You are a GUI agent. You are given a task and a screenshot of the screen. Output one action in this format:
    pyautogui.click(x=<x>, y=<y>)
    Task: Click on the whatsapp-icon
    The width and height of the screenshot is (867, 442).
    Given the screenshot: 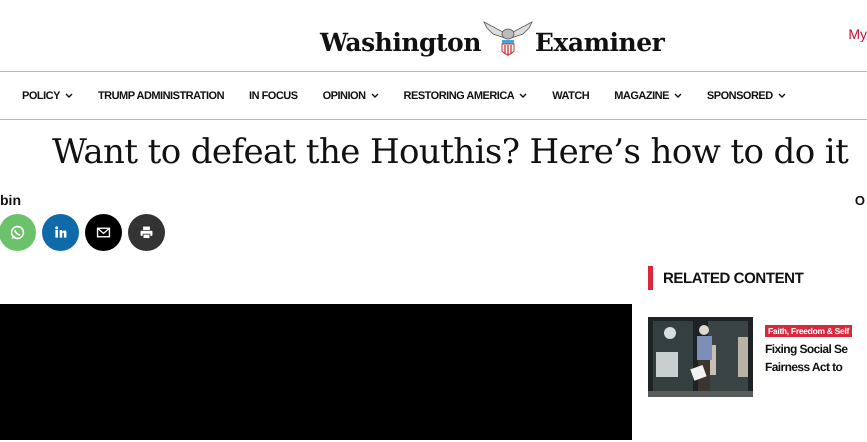 What is the action you would take?
    pyautogui.click(x=17, y=232)
    